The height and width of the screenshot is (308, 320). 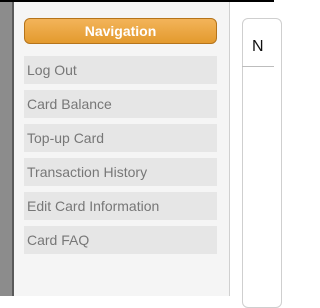 What do you see at coordinates (120, 172) in the screenshot?
I see `nav-item-transaction-history: Transaction History` at bounding box center [120, 172].